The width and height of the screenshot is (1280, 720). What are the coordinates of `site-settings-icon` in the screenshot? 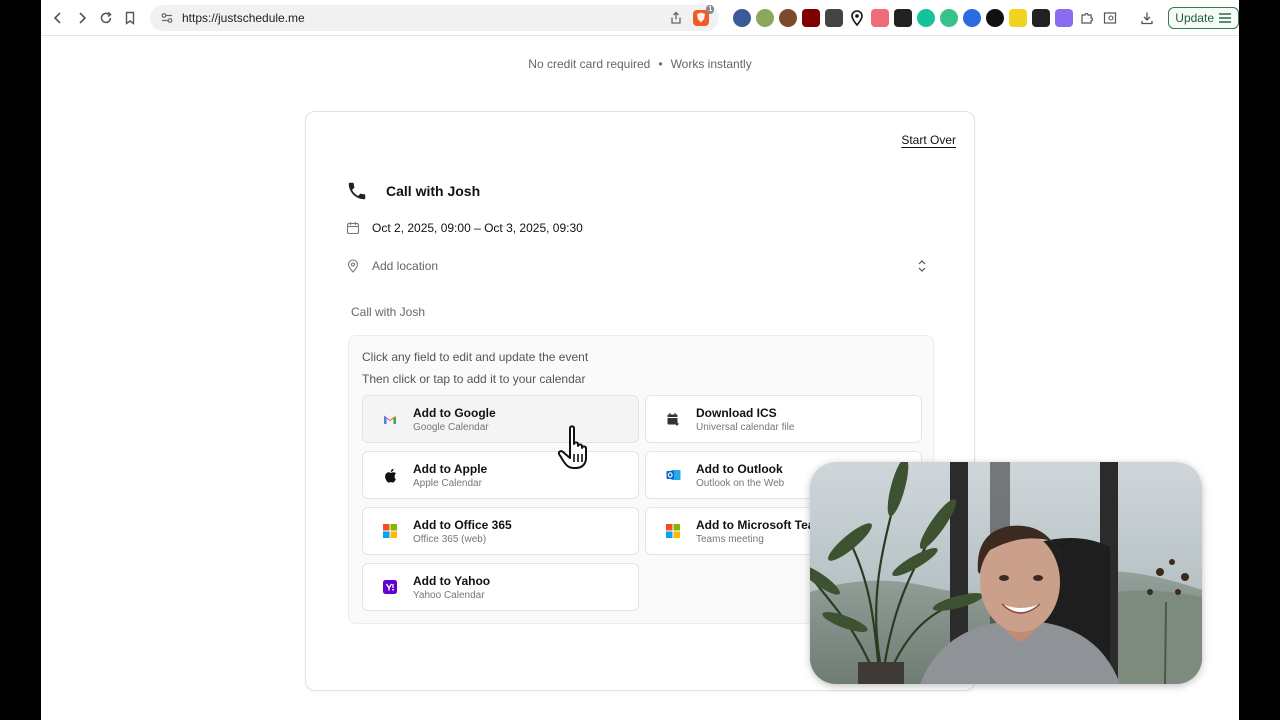 It's located at (167, 18).